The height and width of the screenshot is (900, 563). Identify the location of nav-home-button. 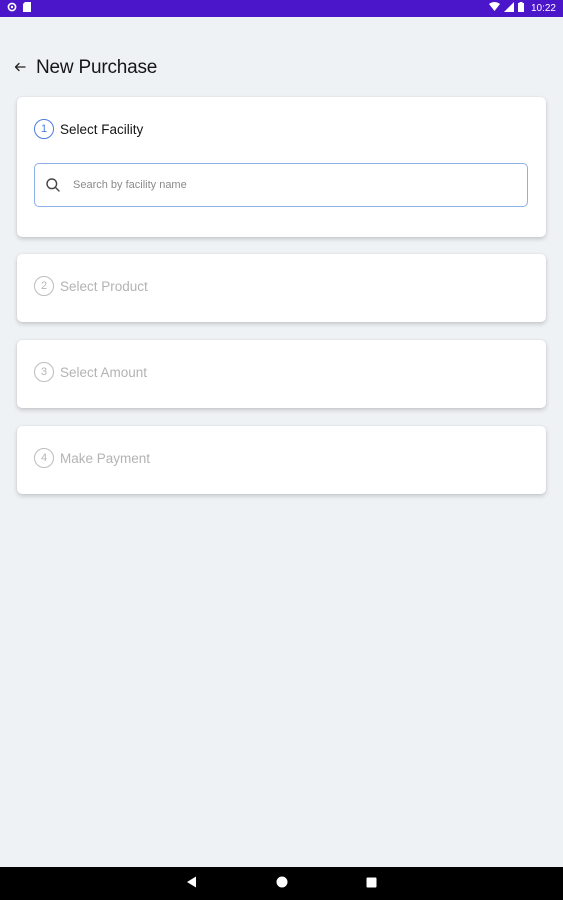
(282, 883).